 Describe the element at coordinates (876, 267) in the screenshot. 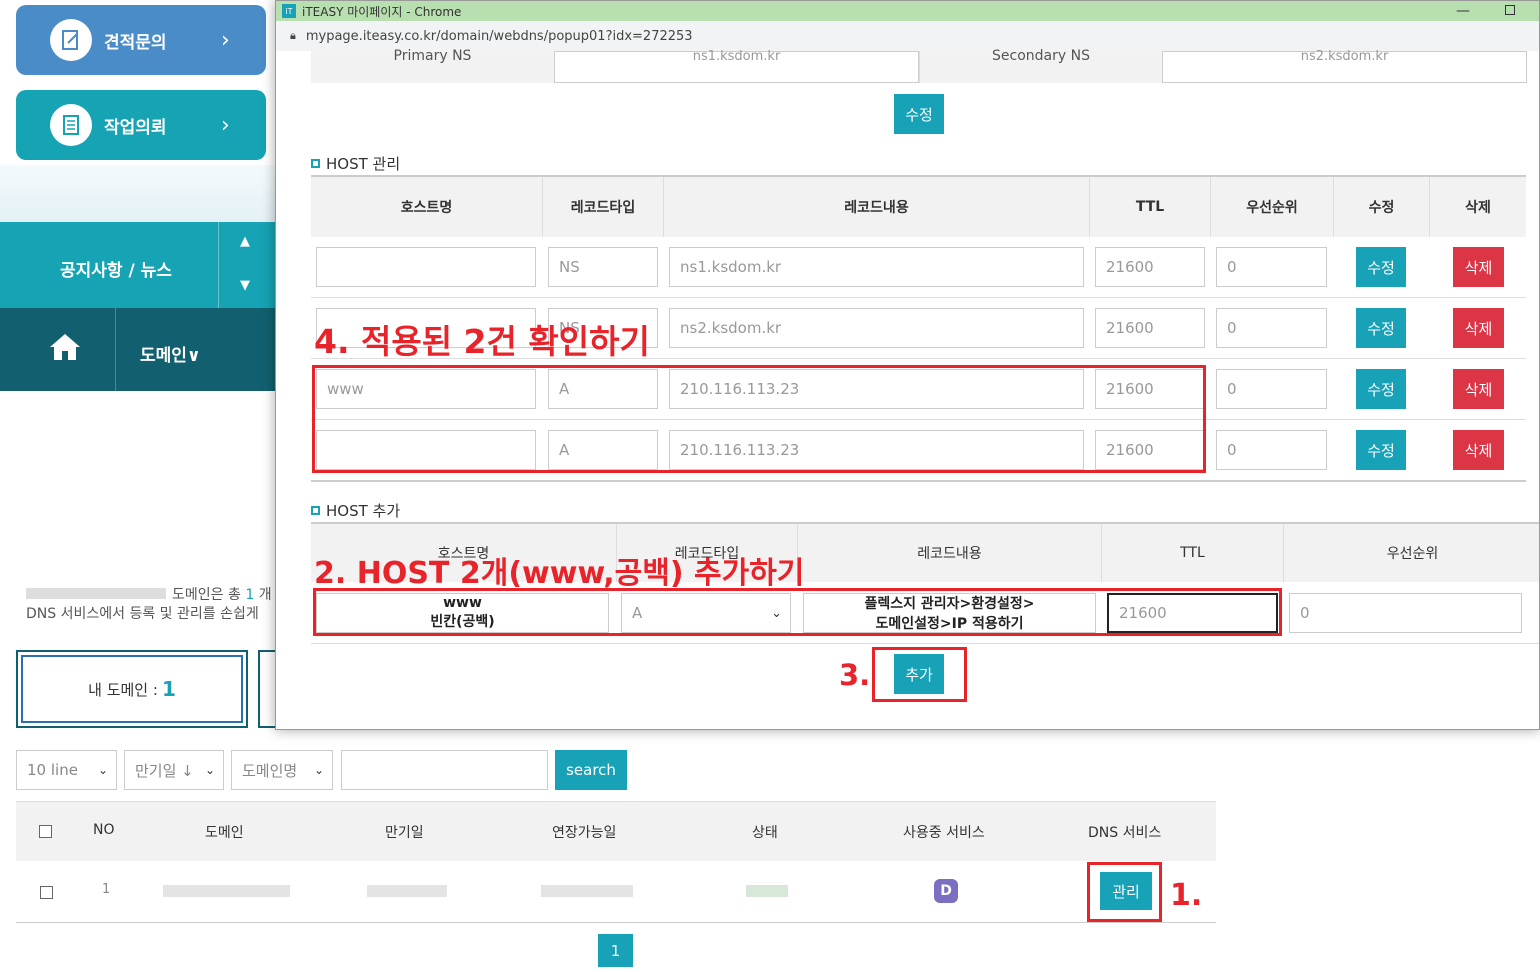

I see `row1-content-input: ns1.ksdom.kr` at that location.